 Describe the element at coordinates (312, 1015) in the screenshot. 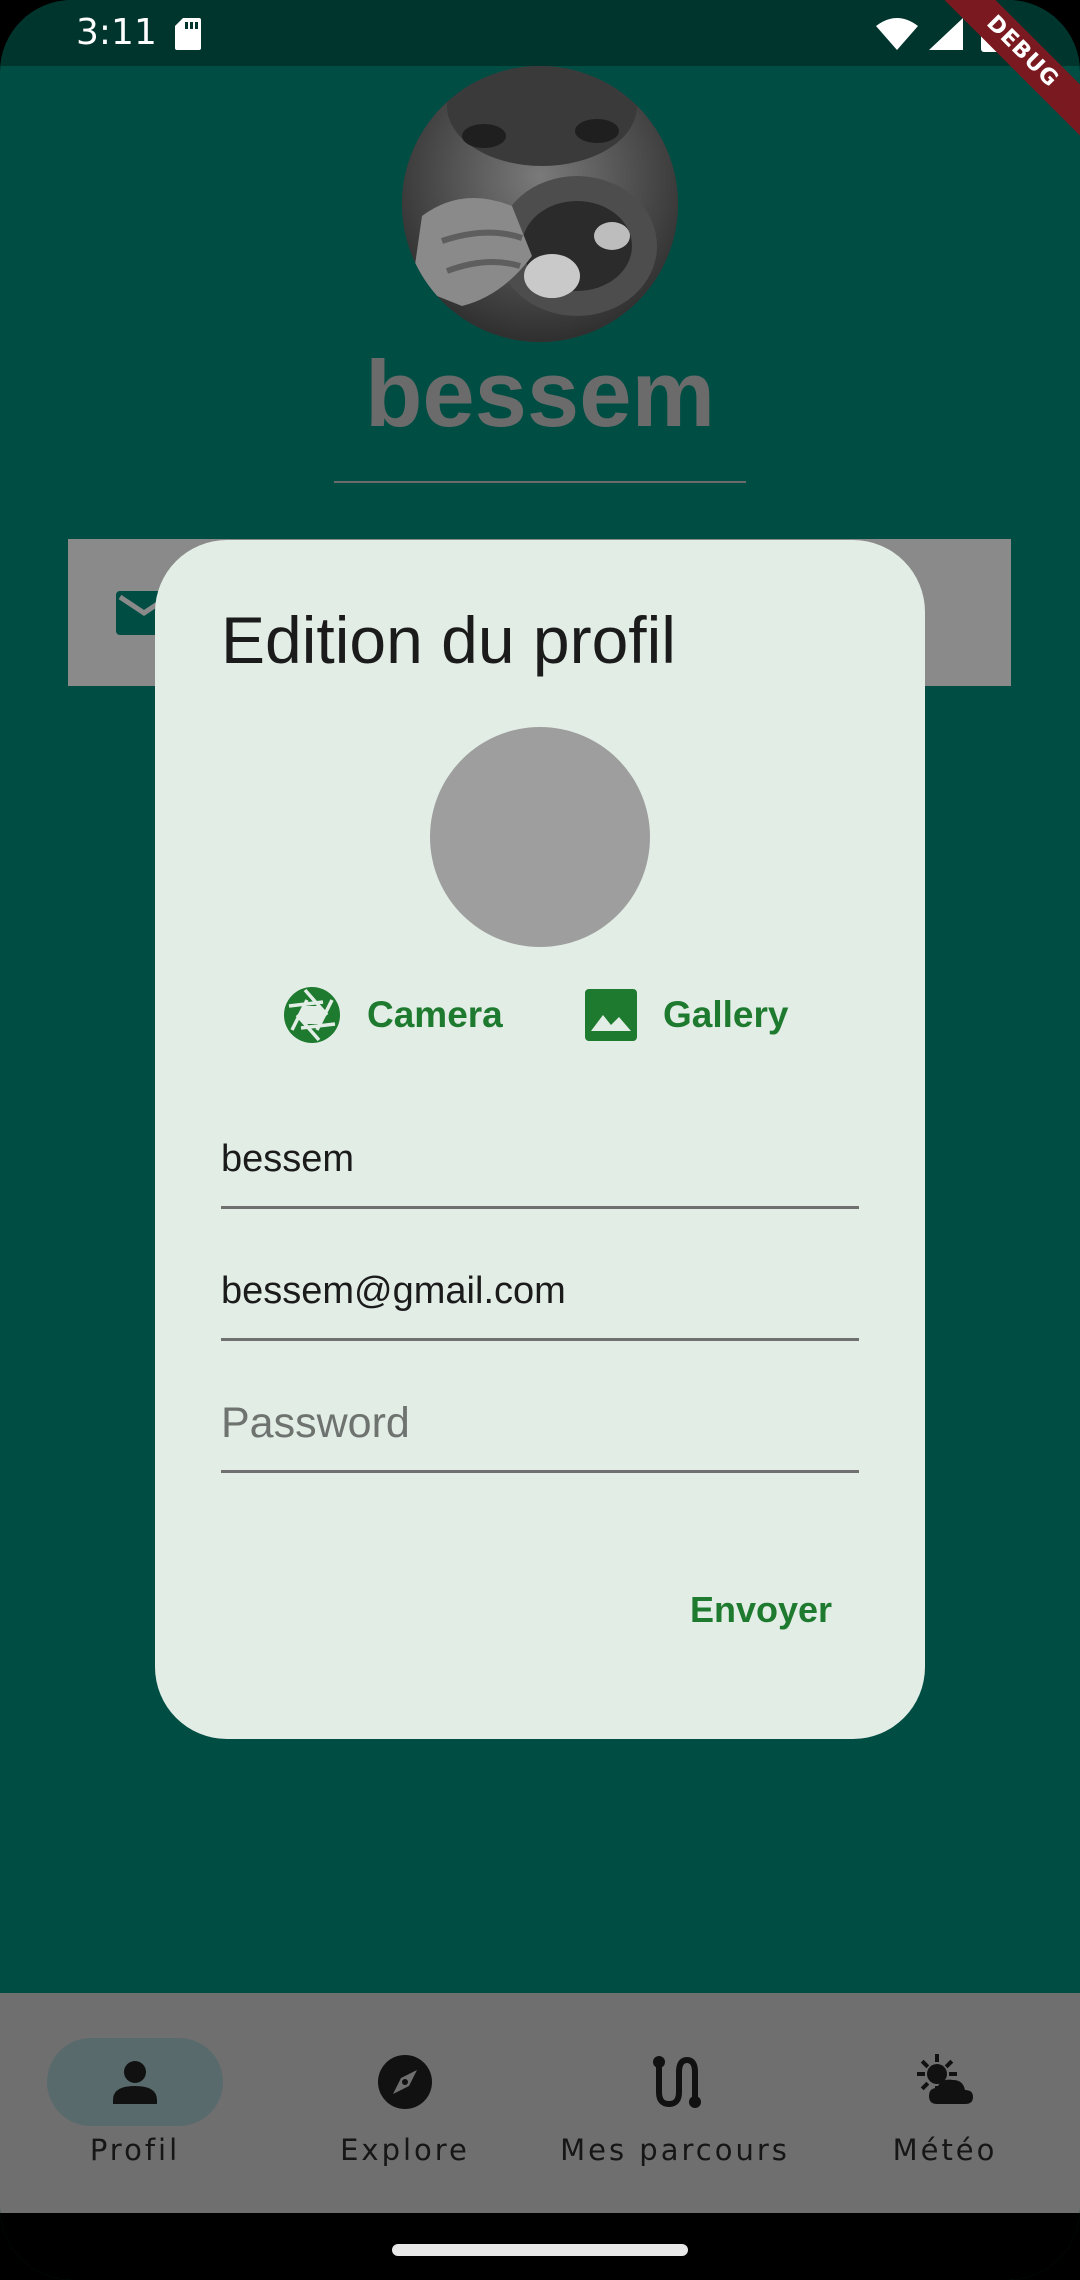

I see `camera-shutter-icon` at that location.